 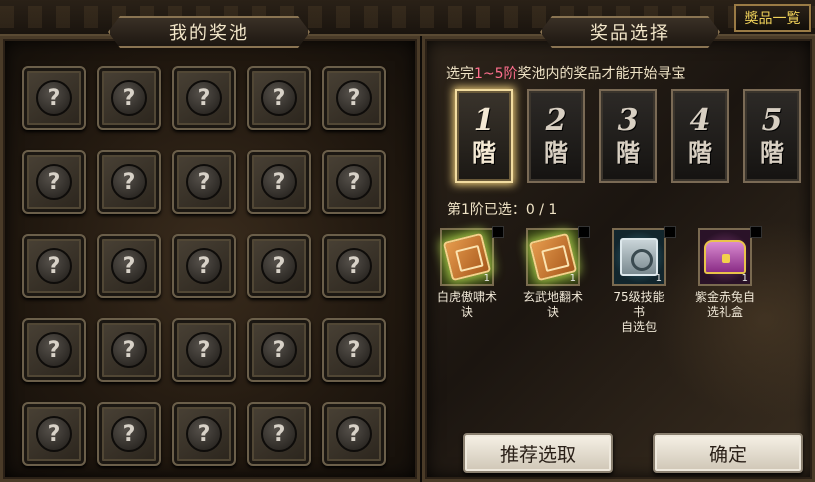 I want to click on recommend-select-button: 推荐选取, so click(x=538, y=453).